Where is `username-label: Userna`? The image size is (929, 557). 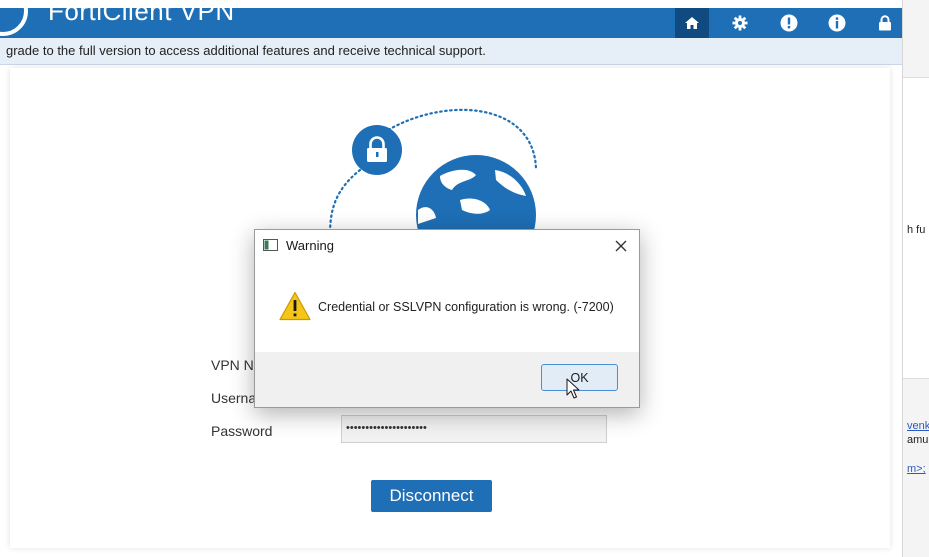
username-label: Userna is located at coordinates (234, 398).